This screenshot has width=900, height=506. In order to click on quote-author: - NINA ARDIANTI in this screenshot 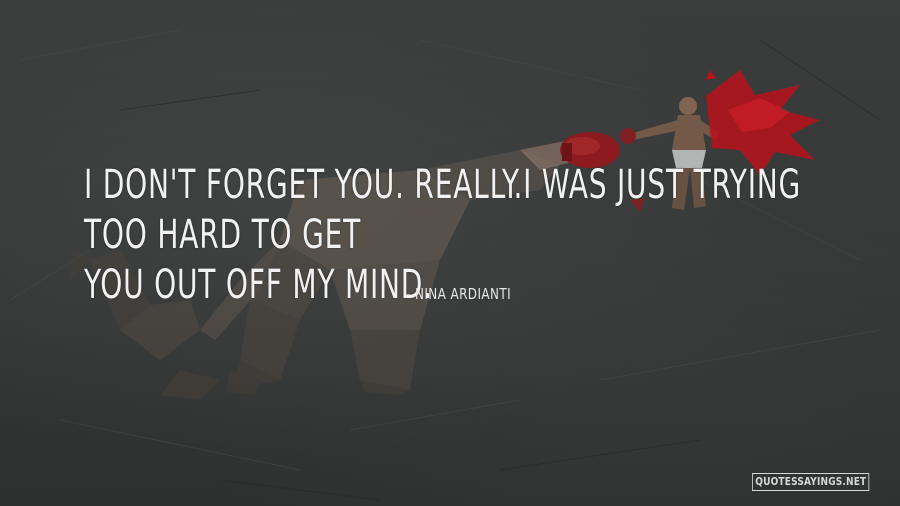, I will do `click(459, 294)`.